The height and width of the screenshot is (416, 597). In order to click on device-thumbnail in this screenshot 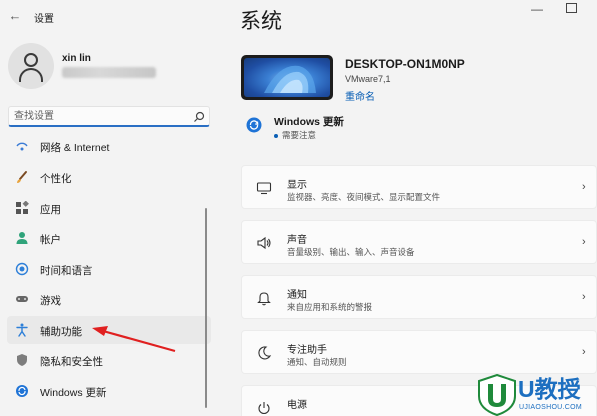, I will do `click(287, 77)`.